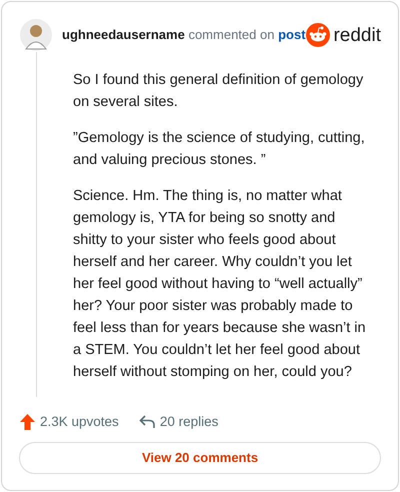  What do you see at coordinates (318, 35) in the screenshot?
I see `reddit-logo-icon` at bounding box center [318, 35].